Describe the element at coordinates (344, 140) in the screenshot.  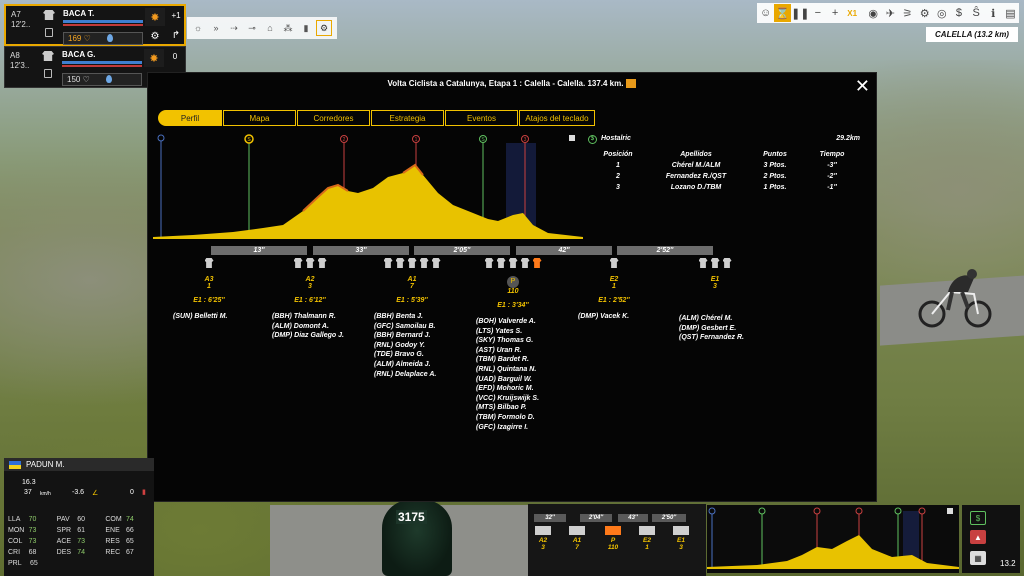
I see `marker-label: 2` at that location.